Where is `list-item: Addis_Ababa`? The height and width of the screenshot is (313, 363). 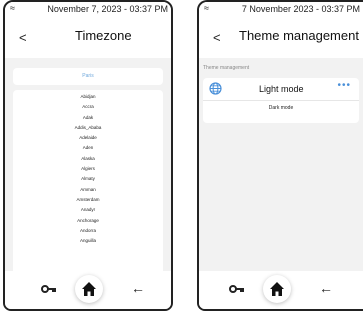
list-item: Addis_Ababa is located at coordinates (88, 128).